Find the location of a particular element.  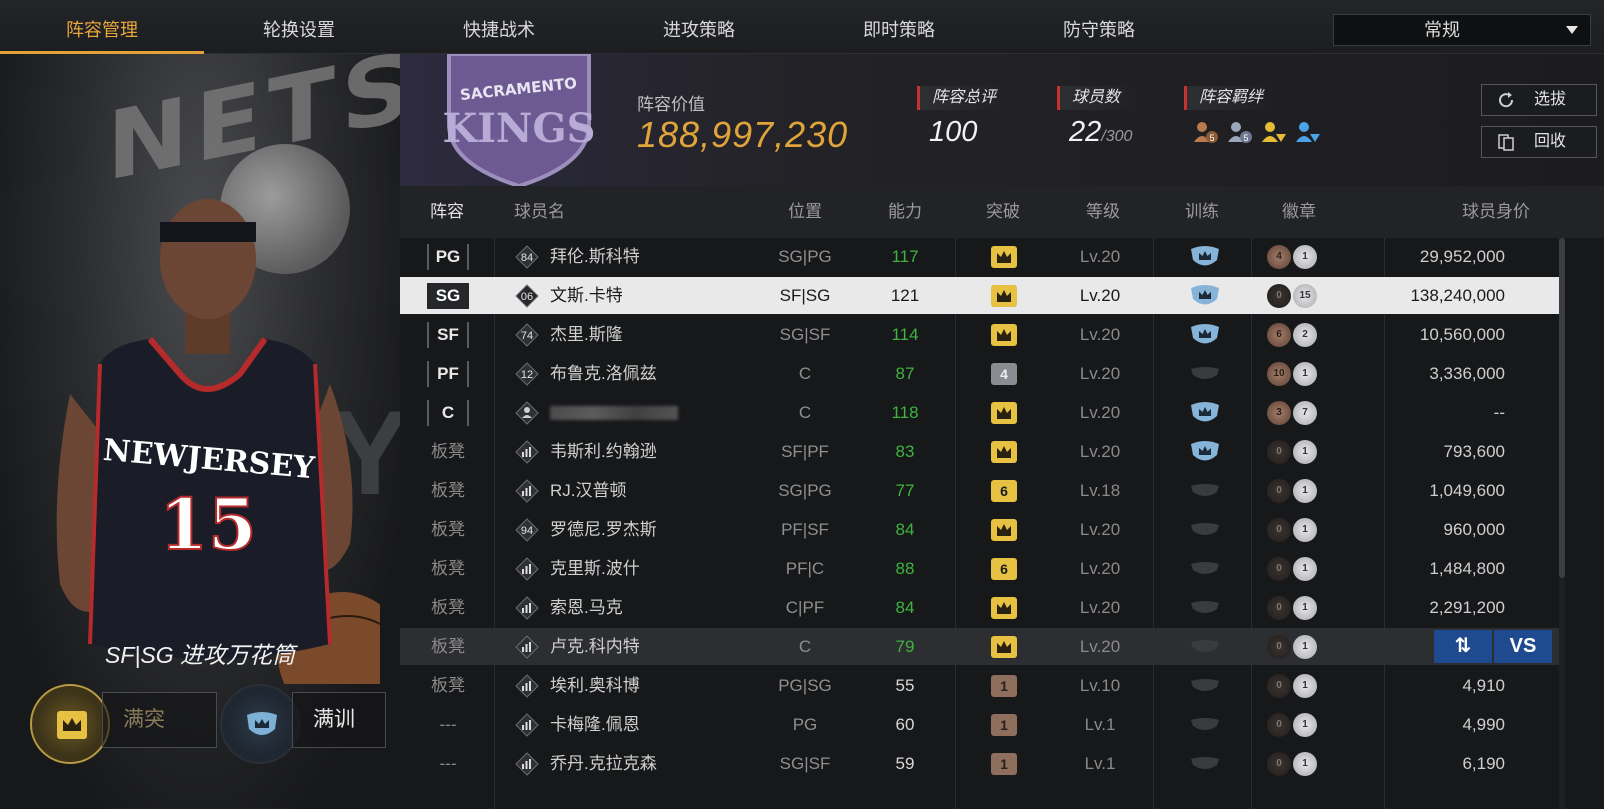

table-row: SG 06 文斯.卡特 SF|SG 121 Lv.20 0 15 138,240,000 is located at coordinates (980, 295).